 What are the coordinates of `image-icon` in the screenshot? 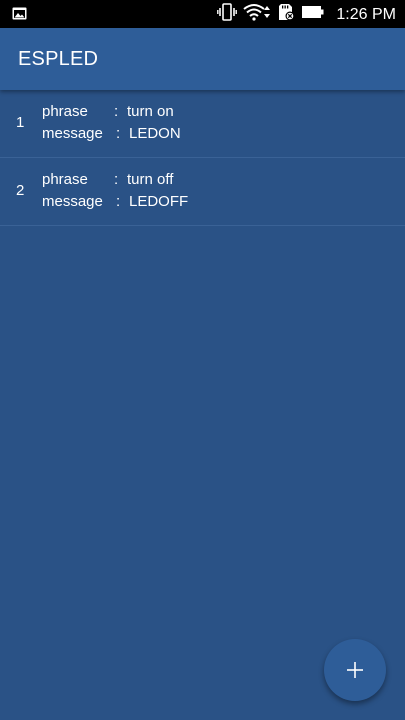 It's located at (19, 13).